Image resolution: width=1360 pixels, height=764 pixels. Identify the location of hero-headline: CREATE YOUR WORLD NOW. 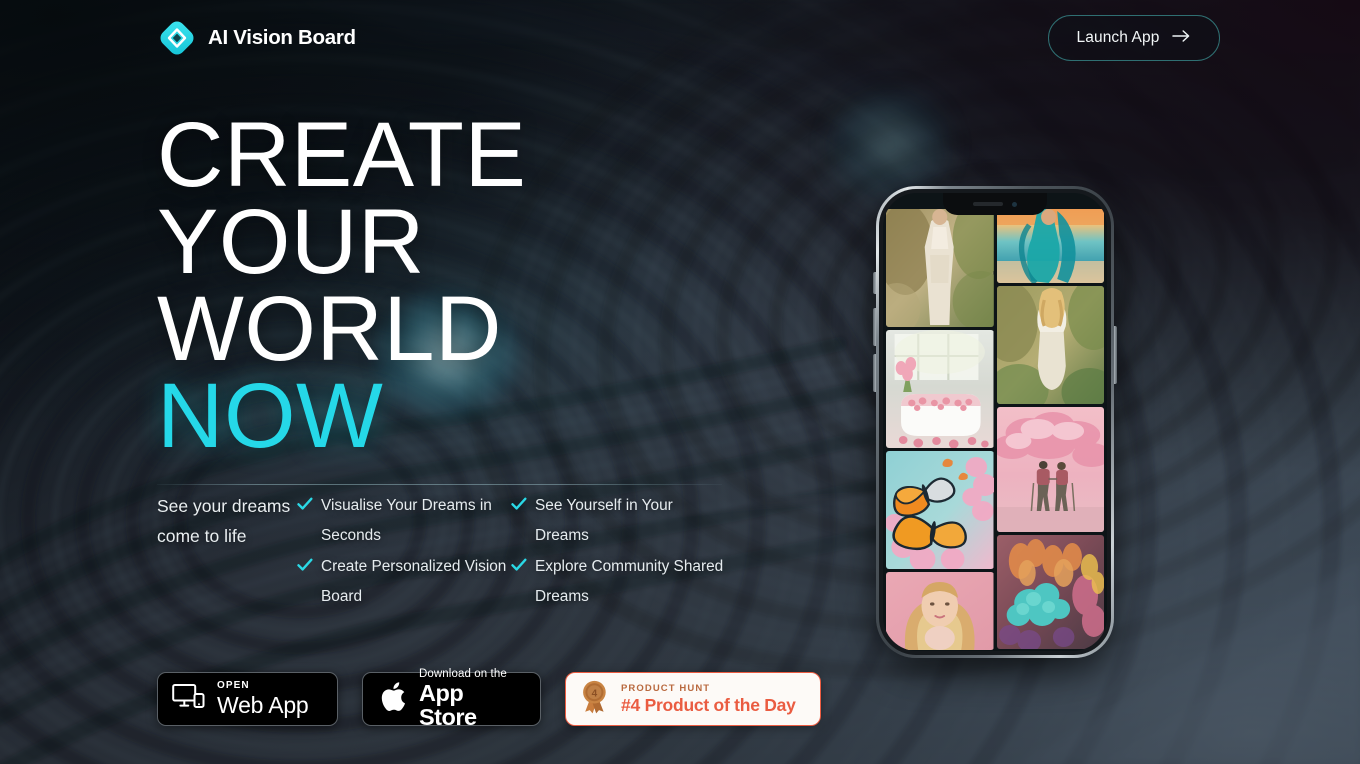
(342, 285).